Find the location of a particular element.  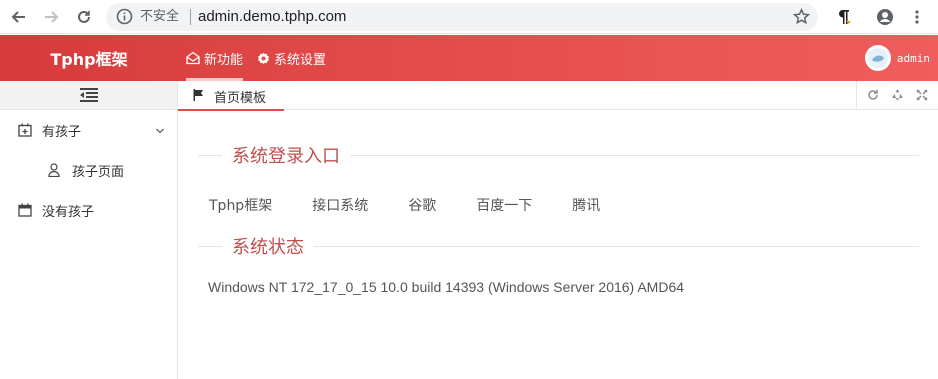

sidebar-item-without-children: 没有孩子 is located at coordinates (88, 210).